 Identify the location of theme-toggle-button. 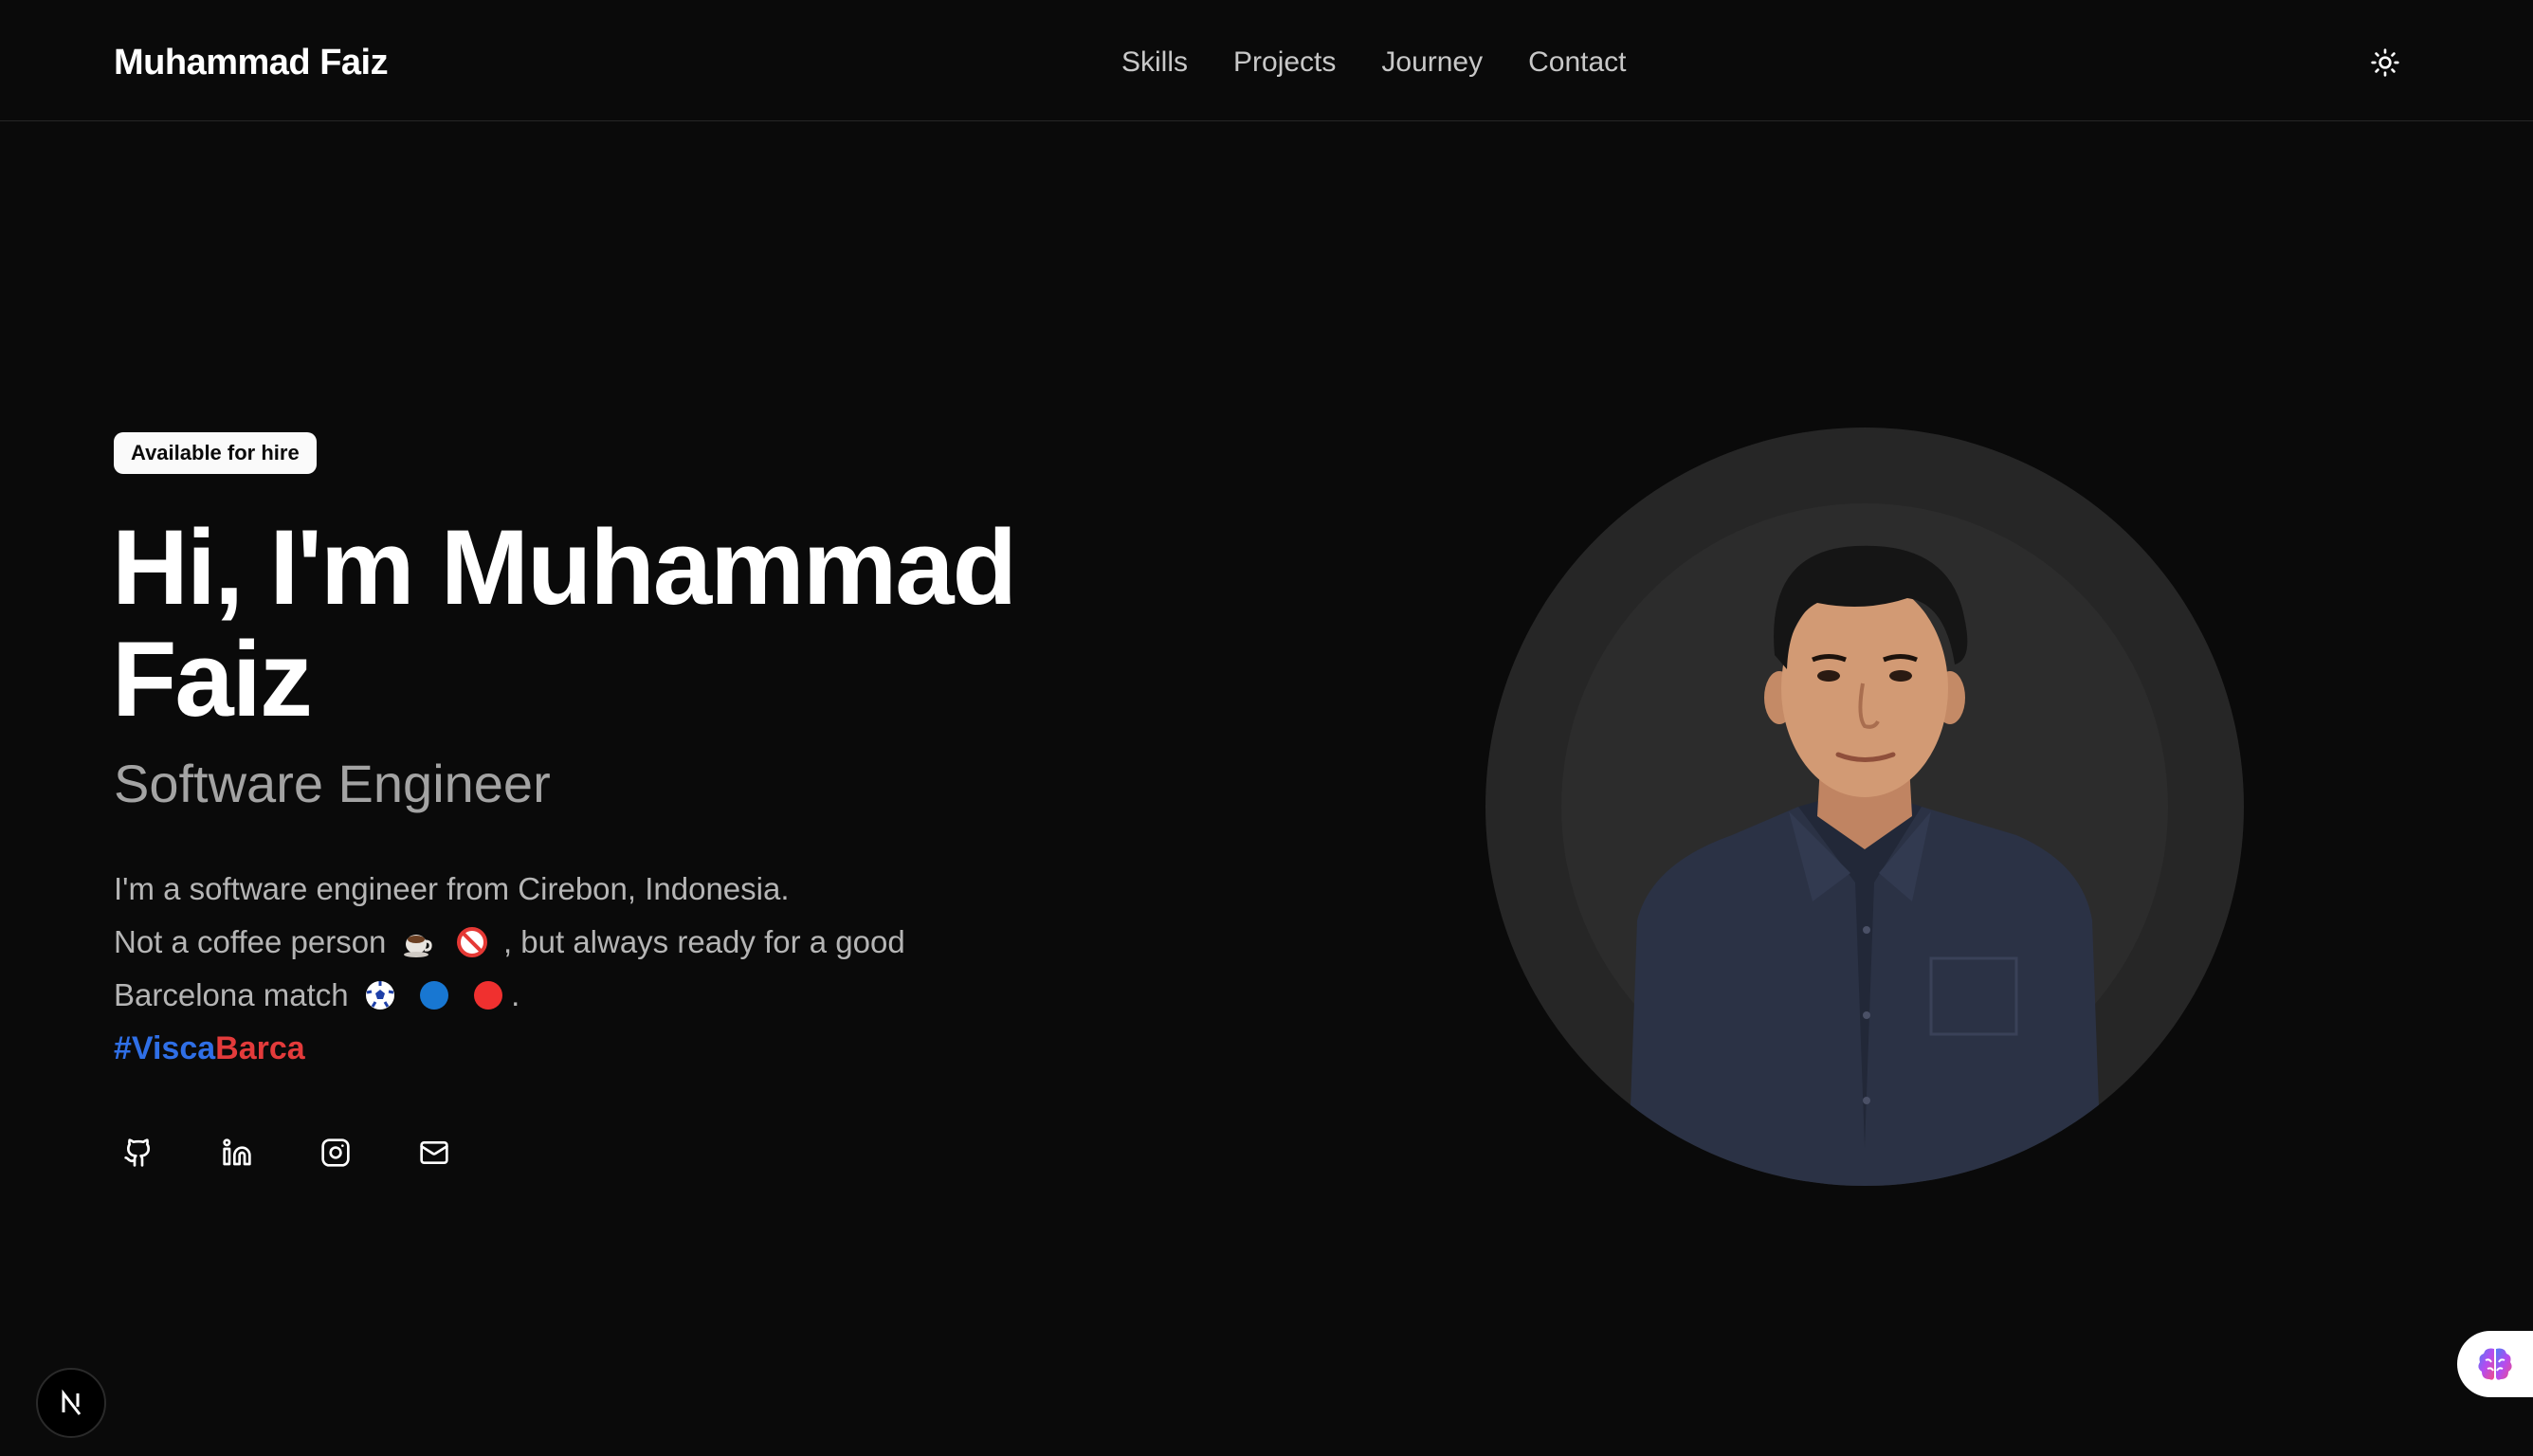
(2385, 63).